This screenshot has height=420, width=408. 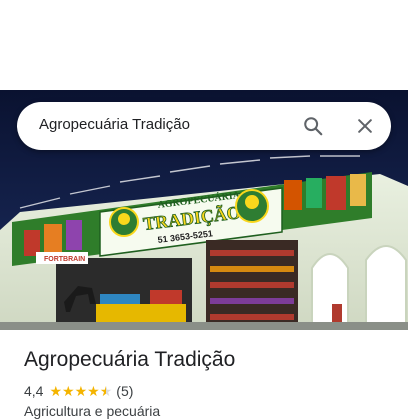 What do you see at coordinates (252, 206) in the screenshot?
I see `logo-right` at bounding box center [252, 206].